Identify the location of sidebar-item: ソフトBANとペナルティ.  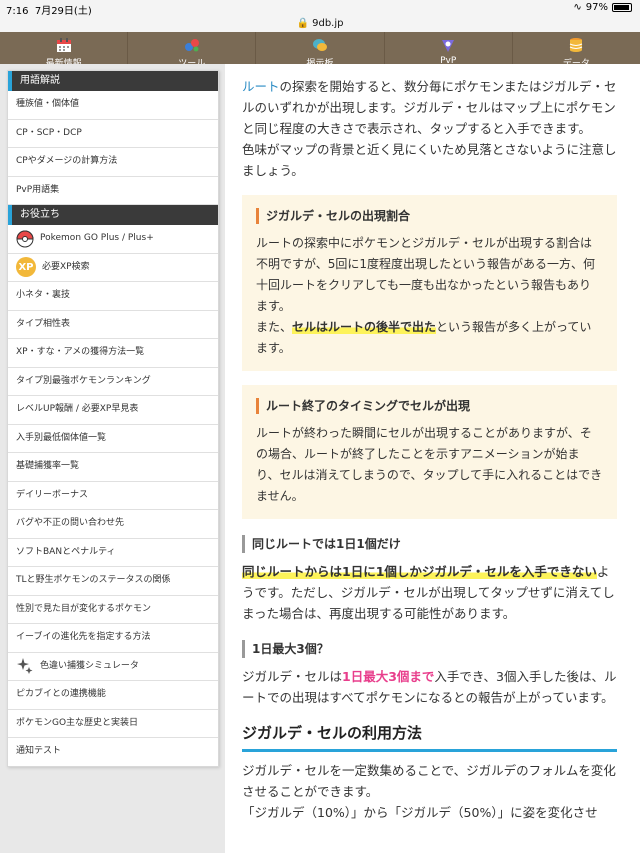
(113, 553).